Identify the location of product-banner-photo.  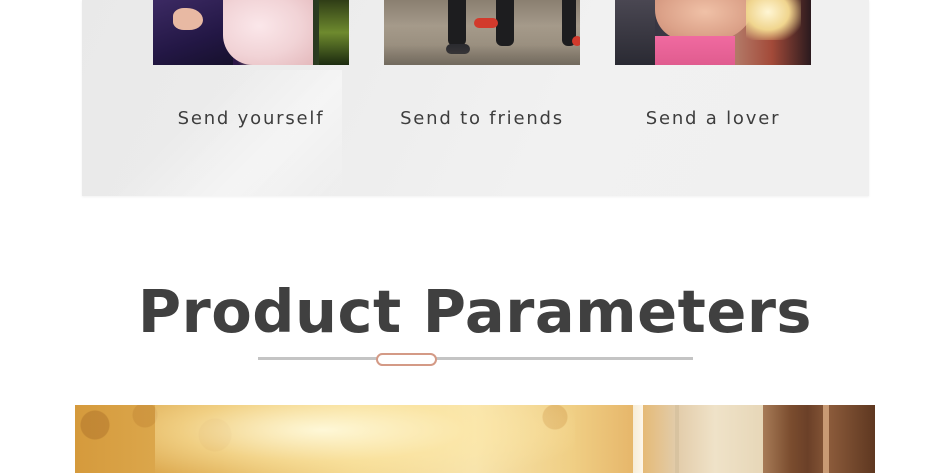
(475, 439).